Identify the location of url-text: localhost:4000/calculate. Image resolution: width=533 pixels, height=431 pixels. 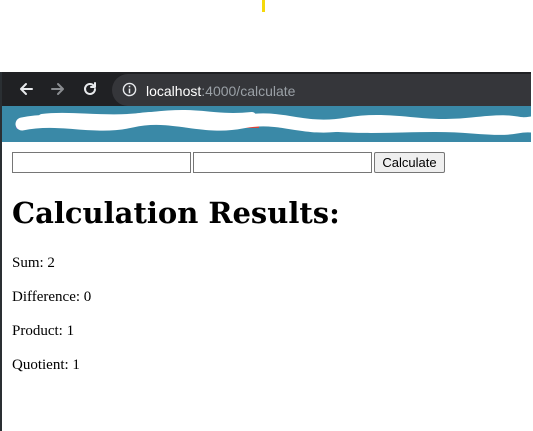
(220, 91).